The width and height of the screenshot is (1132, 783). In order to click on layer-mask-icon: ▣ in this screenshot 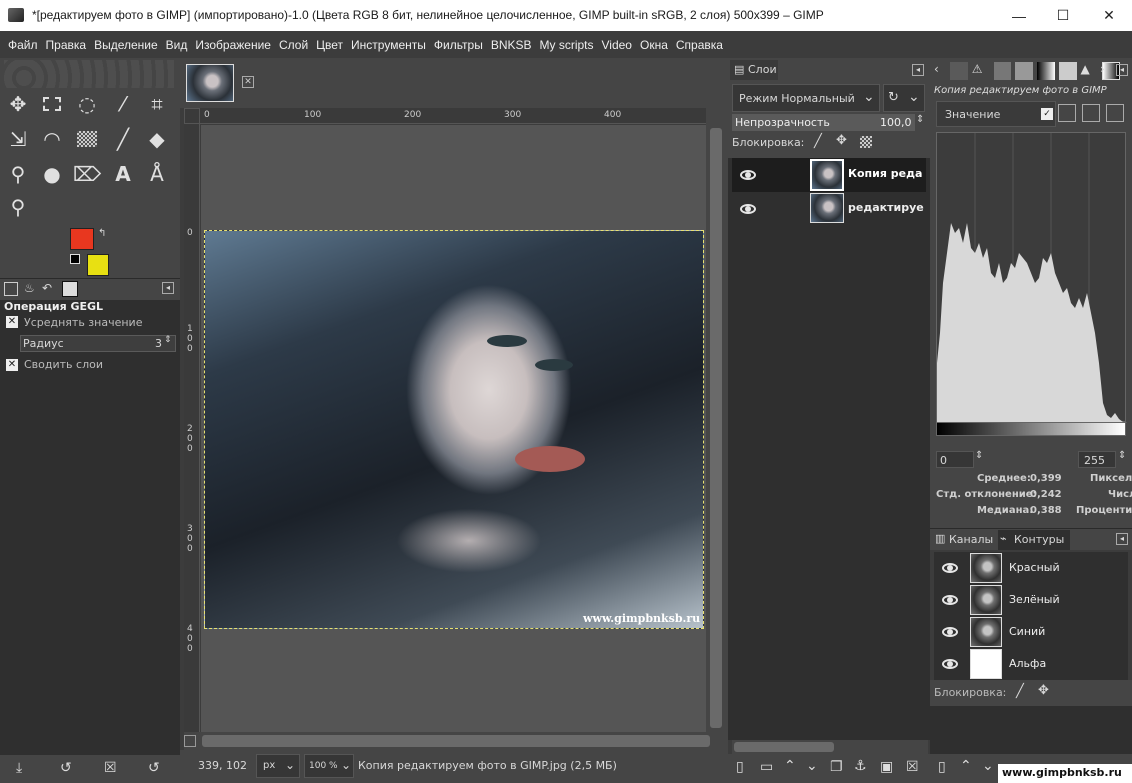, I will do `click(886, 767)`.